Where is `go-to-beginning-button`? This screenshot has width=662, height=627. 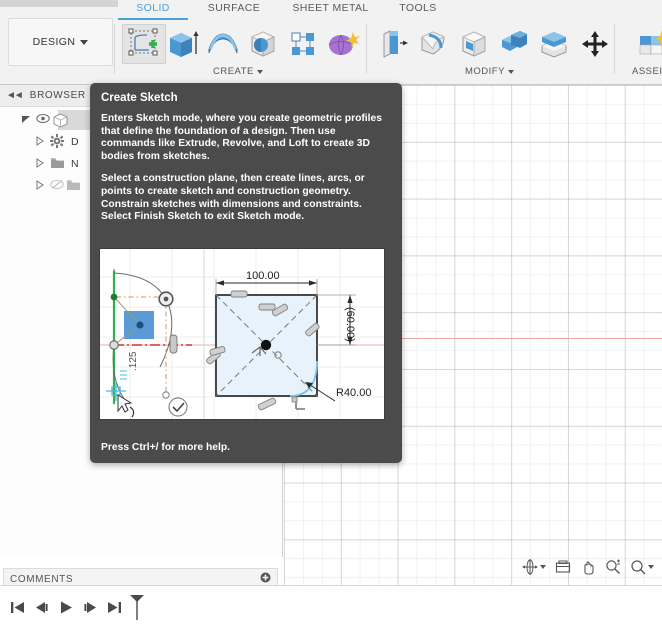
go-to-beginning-button is located at coordinates (18, 607).